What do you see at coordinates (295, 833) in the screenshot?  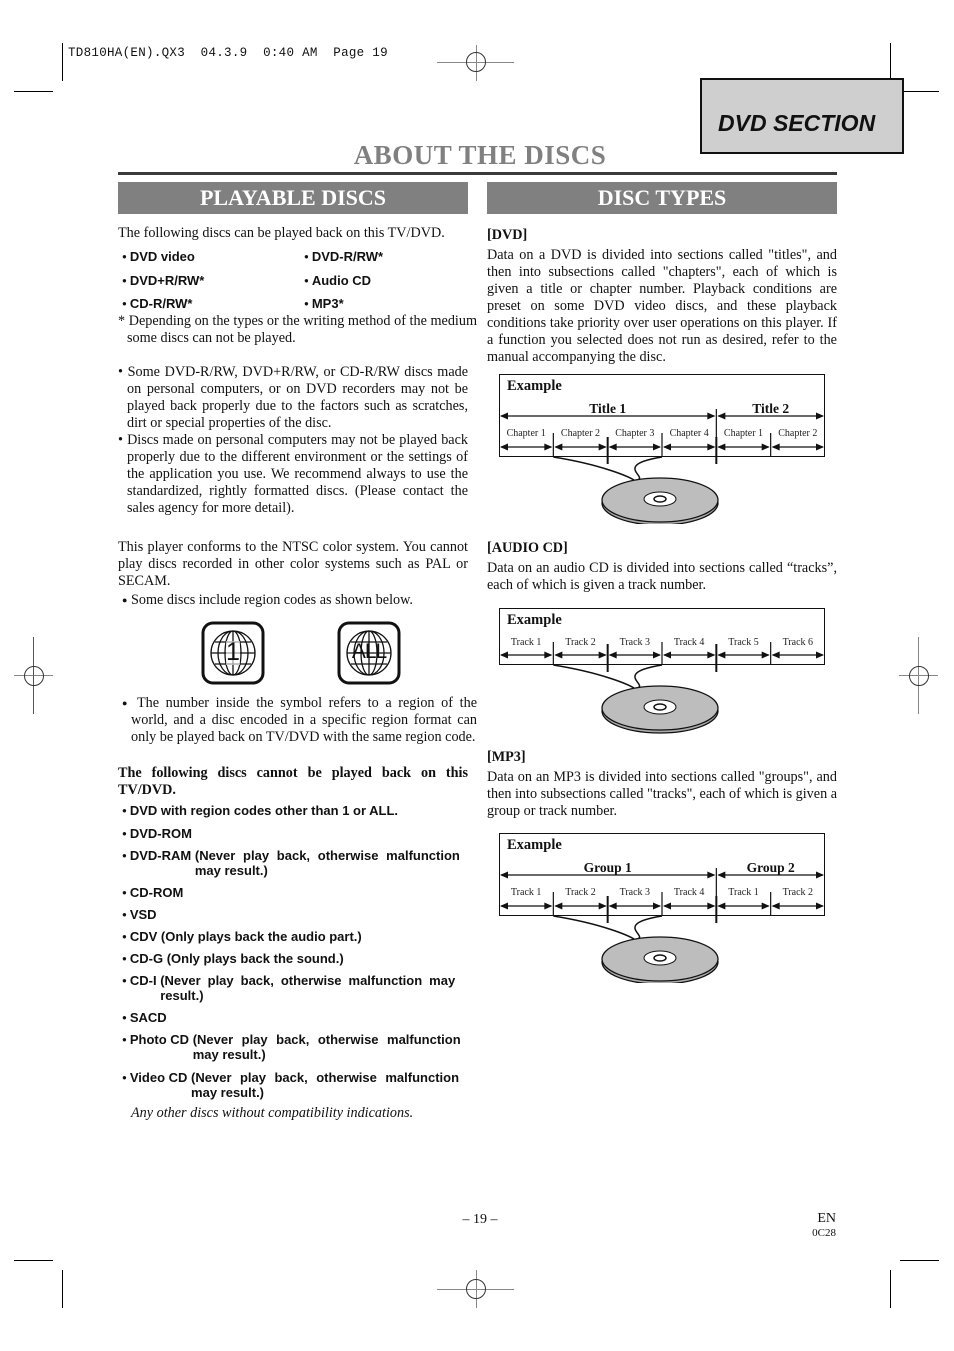 I see `cannot-play-item: DVD-ROM` at bounding box center [295, 833].